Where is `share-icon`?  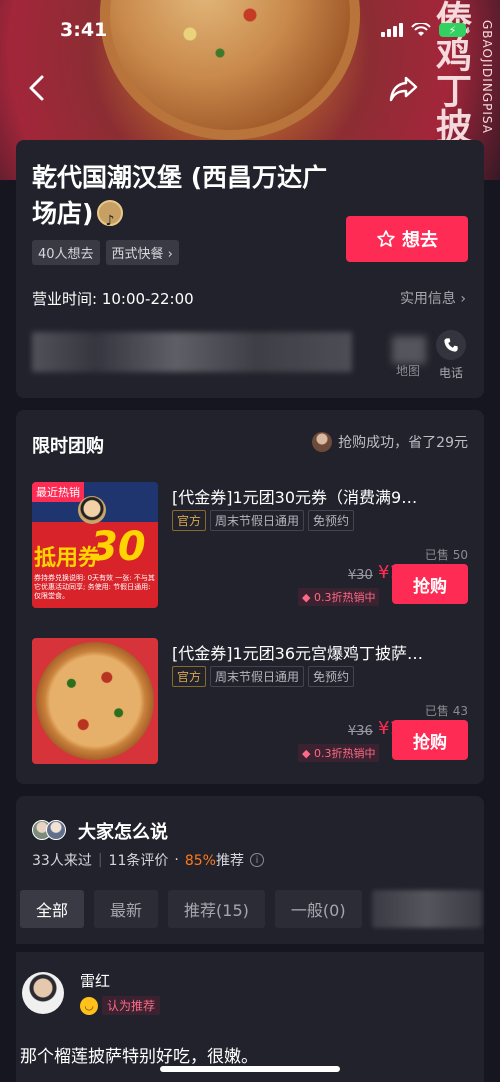 share-icon is located at coordinates (403, 89).